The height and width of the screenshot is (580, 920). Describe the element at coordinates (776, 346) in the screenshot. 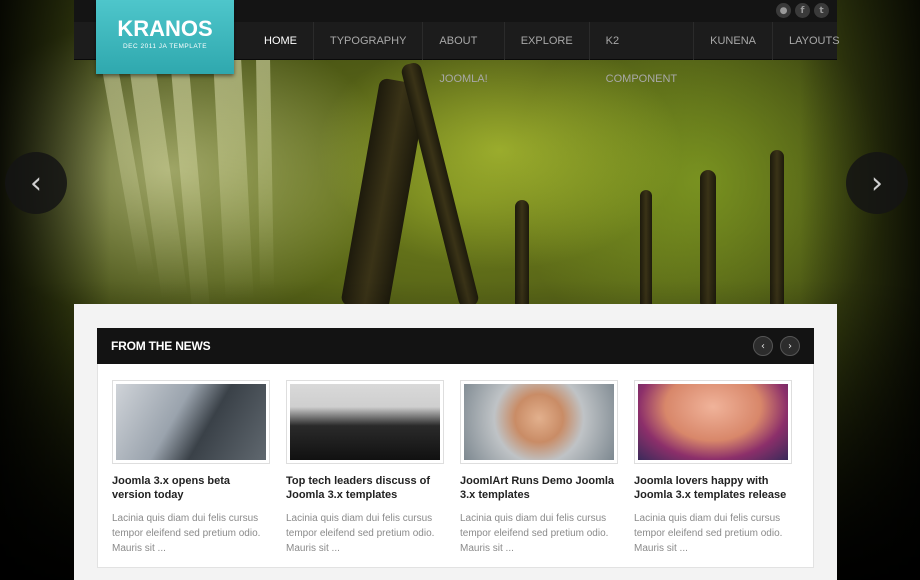

I see `news-carousel-controls: ‹ ›` at that location.